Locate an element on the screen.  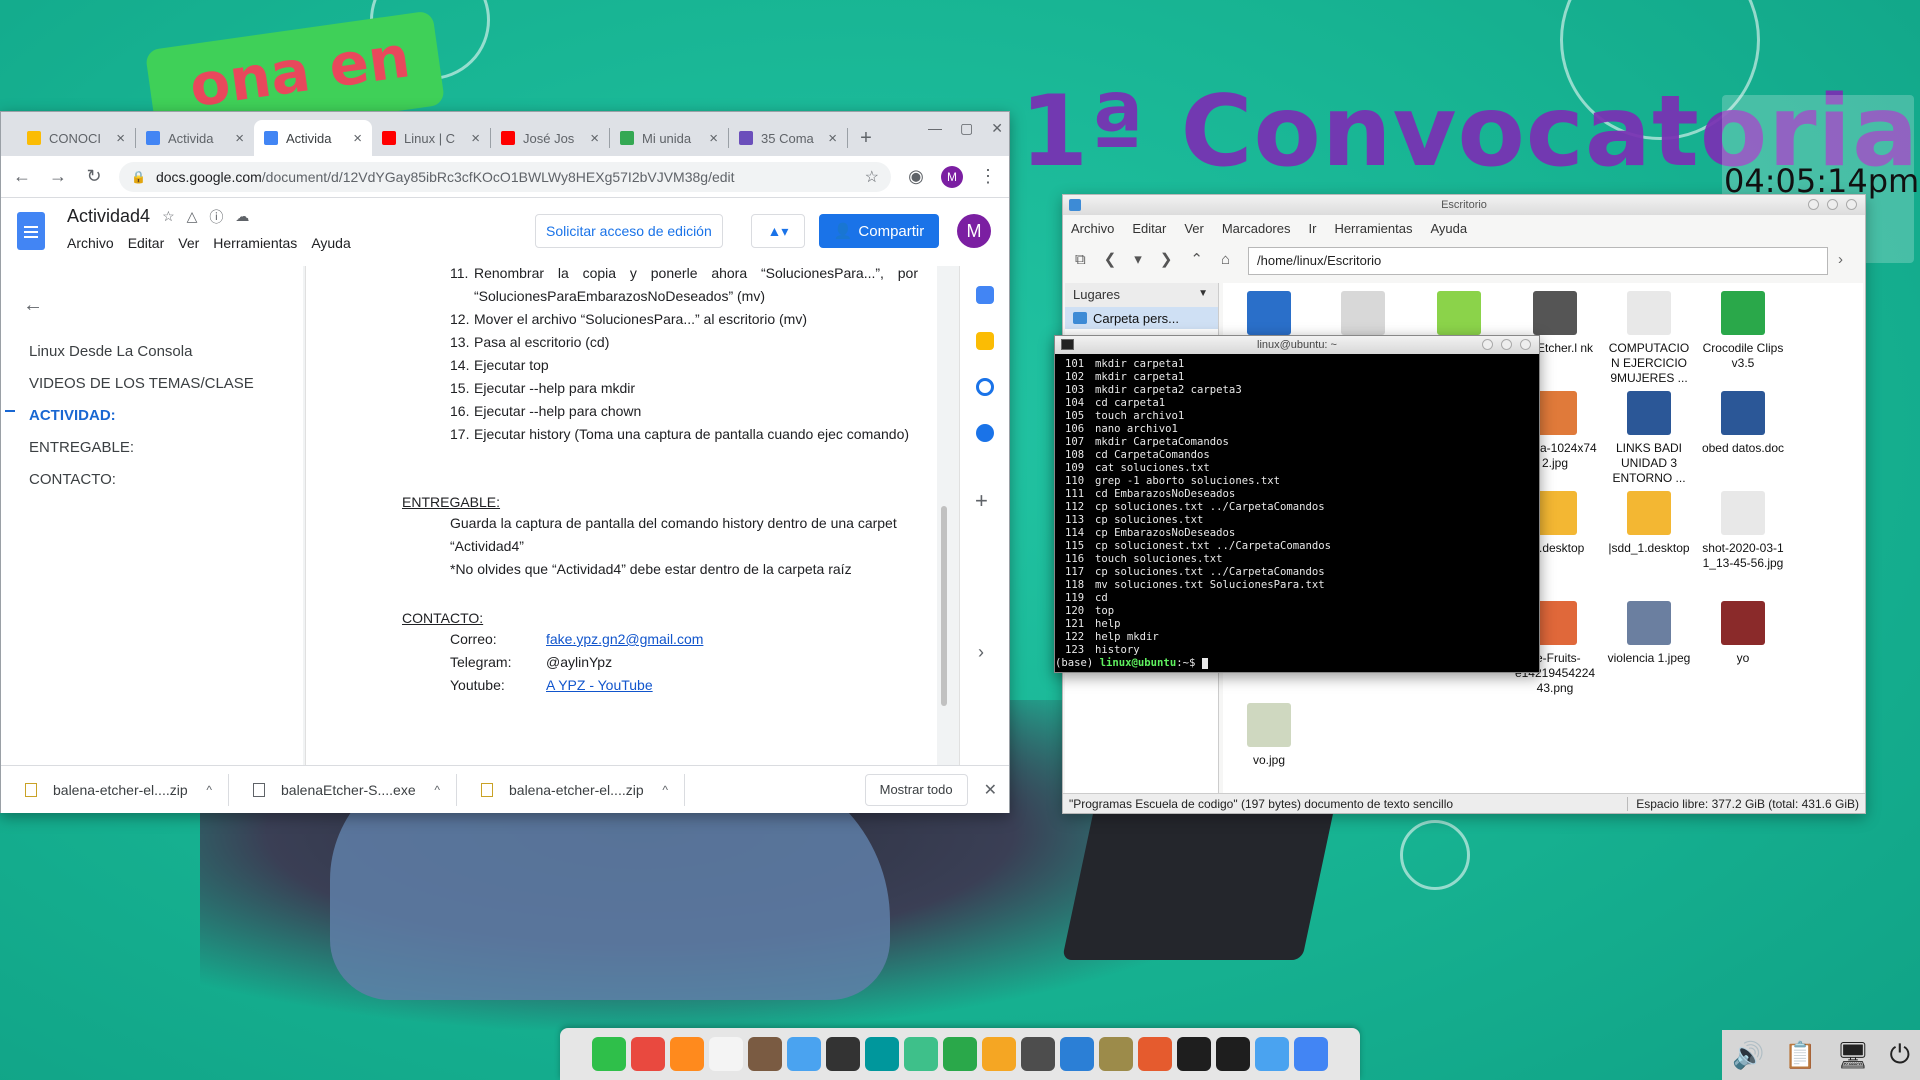
browser-tab: CONOCI × is located at coordinates (76, 138).